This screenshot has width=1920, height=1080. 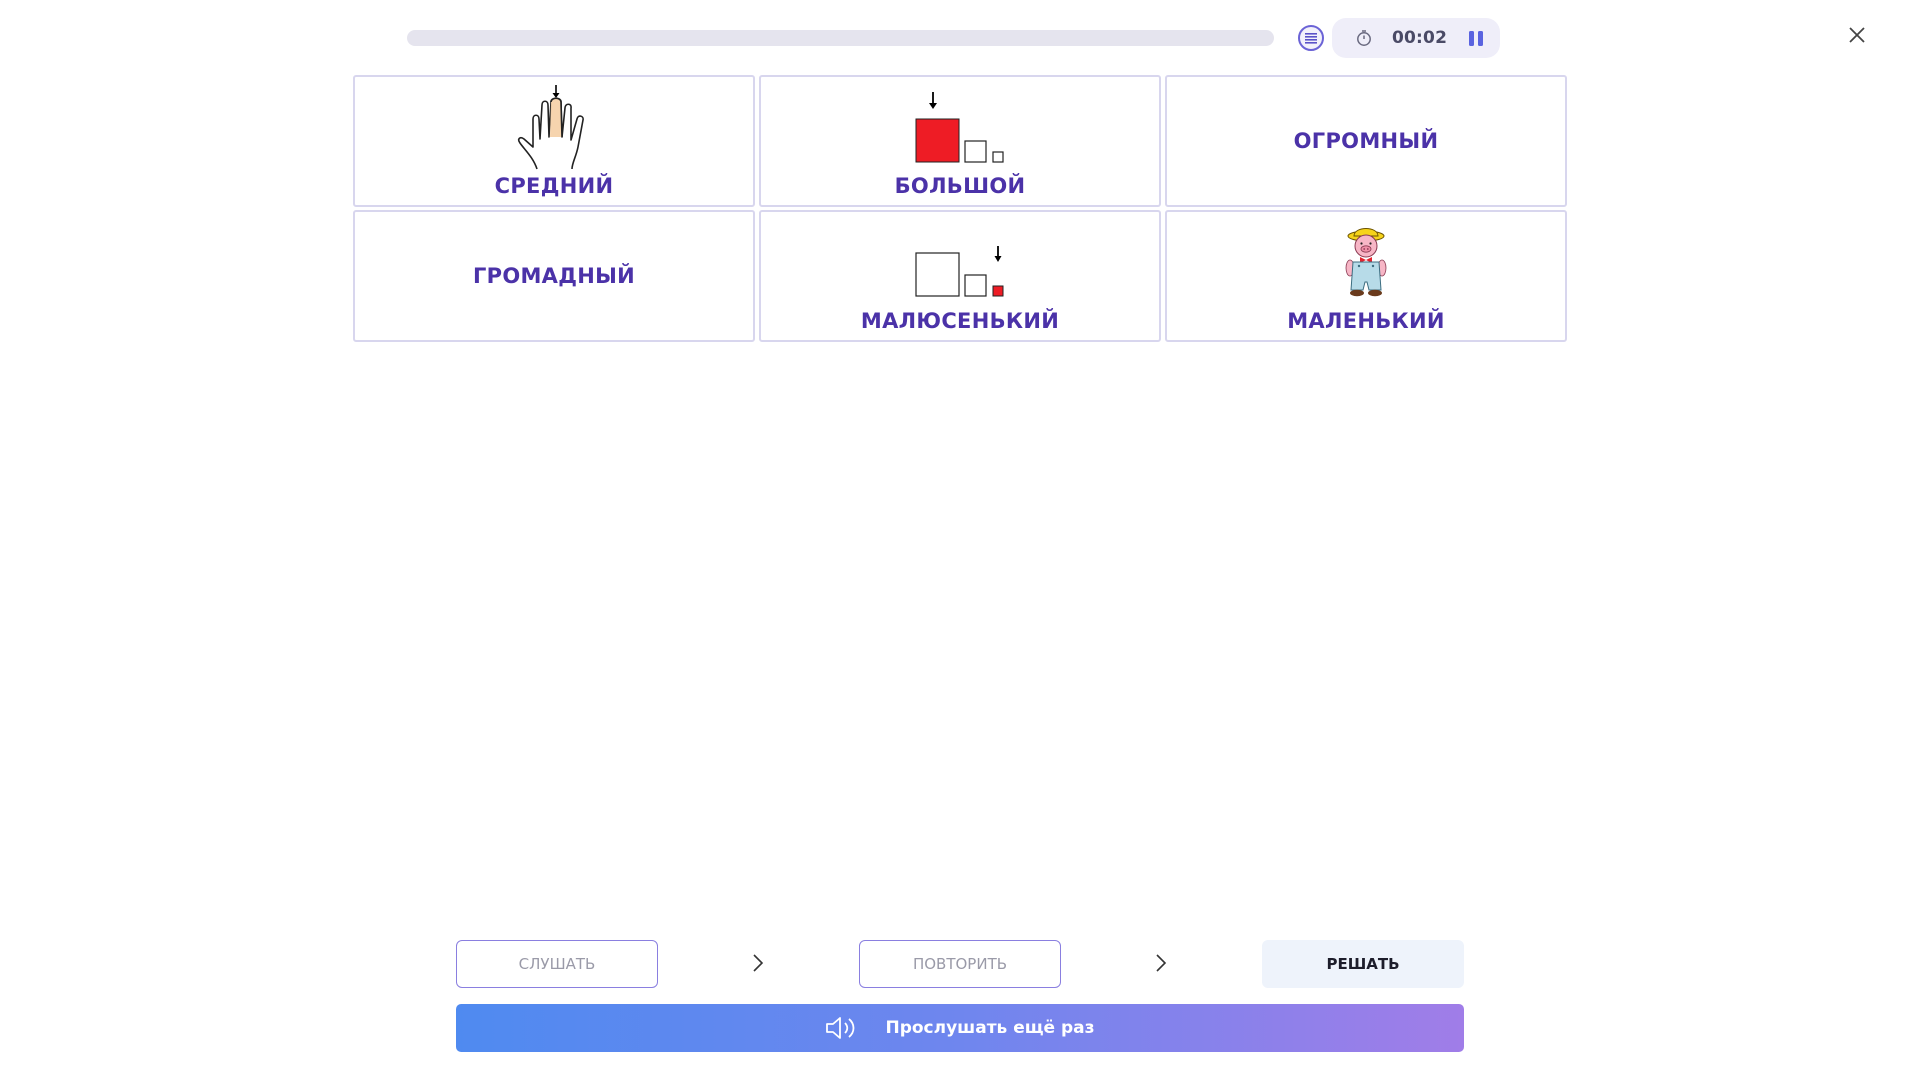 What do you see at coordinates (960, 964) in the screenshot?
I see `repeat-step-button: ПОВТОРИТЬ` at bounding box center [960, 964].